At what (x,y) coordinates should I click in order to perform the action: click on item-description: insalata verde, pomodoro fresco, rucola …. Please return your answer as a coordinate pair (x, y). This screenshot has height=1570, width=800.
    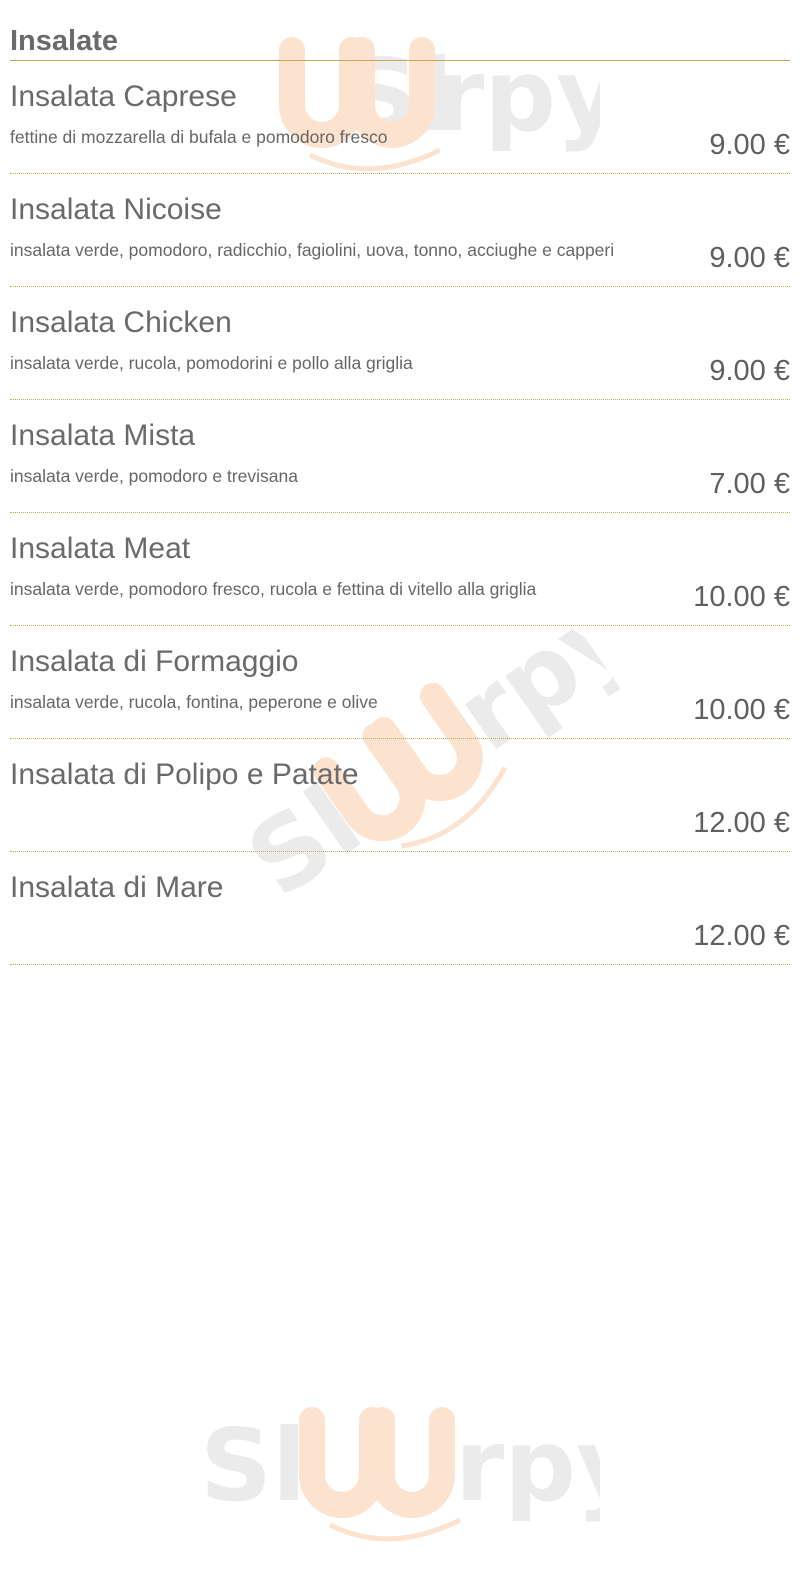
    Looking at the image, I should click on (273, 589).